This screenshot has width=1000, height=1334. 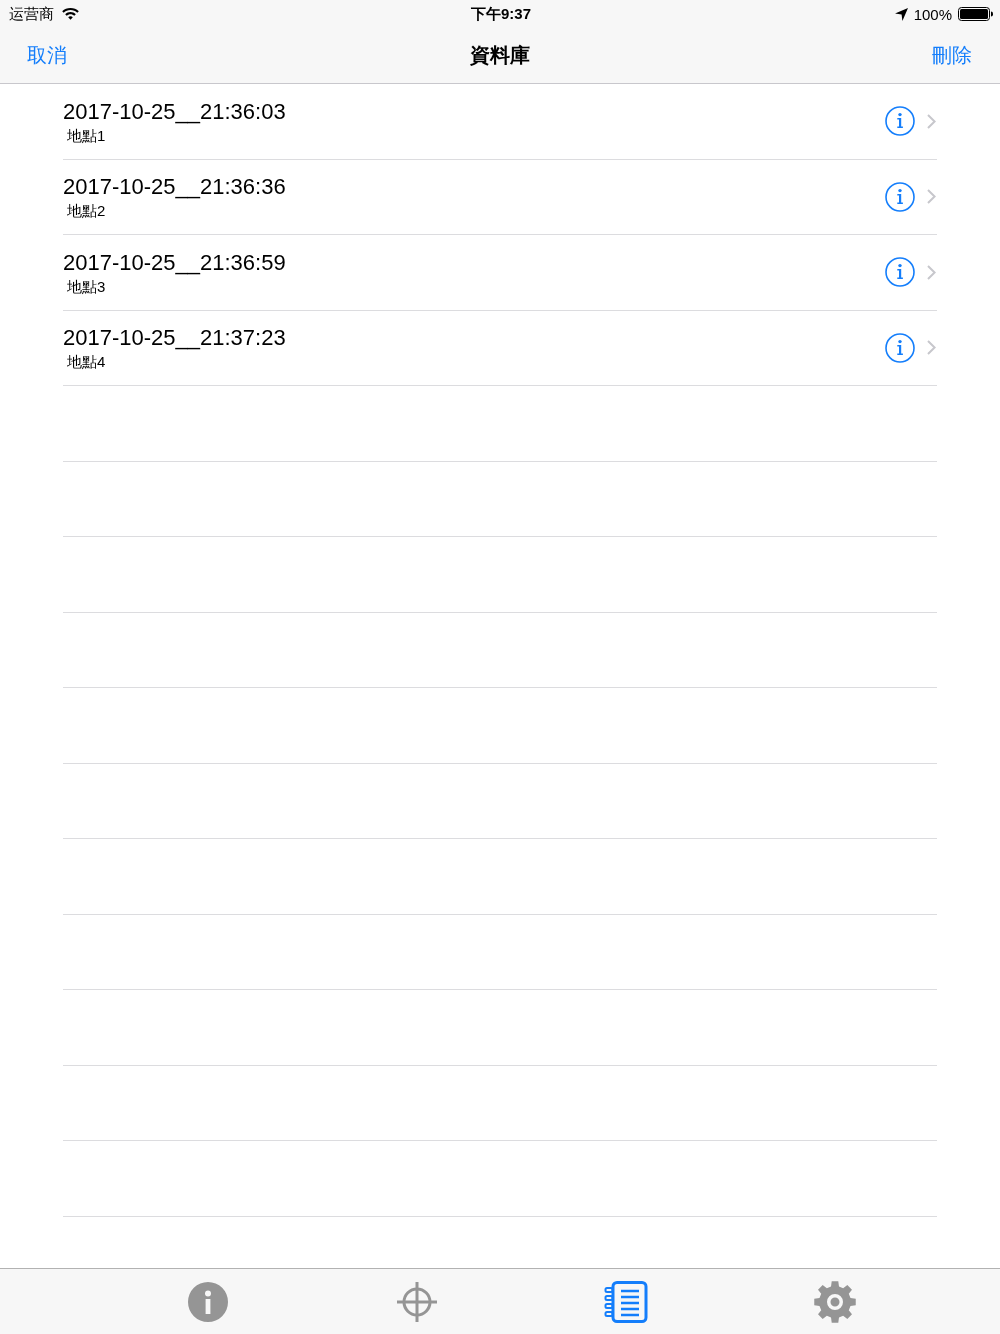 What do you see at coordinates (86, 286) in the screenshot?
I see `location-label: 地點3` at bounding box center [86, 286].